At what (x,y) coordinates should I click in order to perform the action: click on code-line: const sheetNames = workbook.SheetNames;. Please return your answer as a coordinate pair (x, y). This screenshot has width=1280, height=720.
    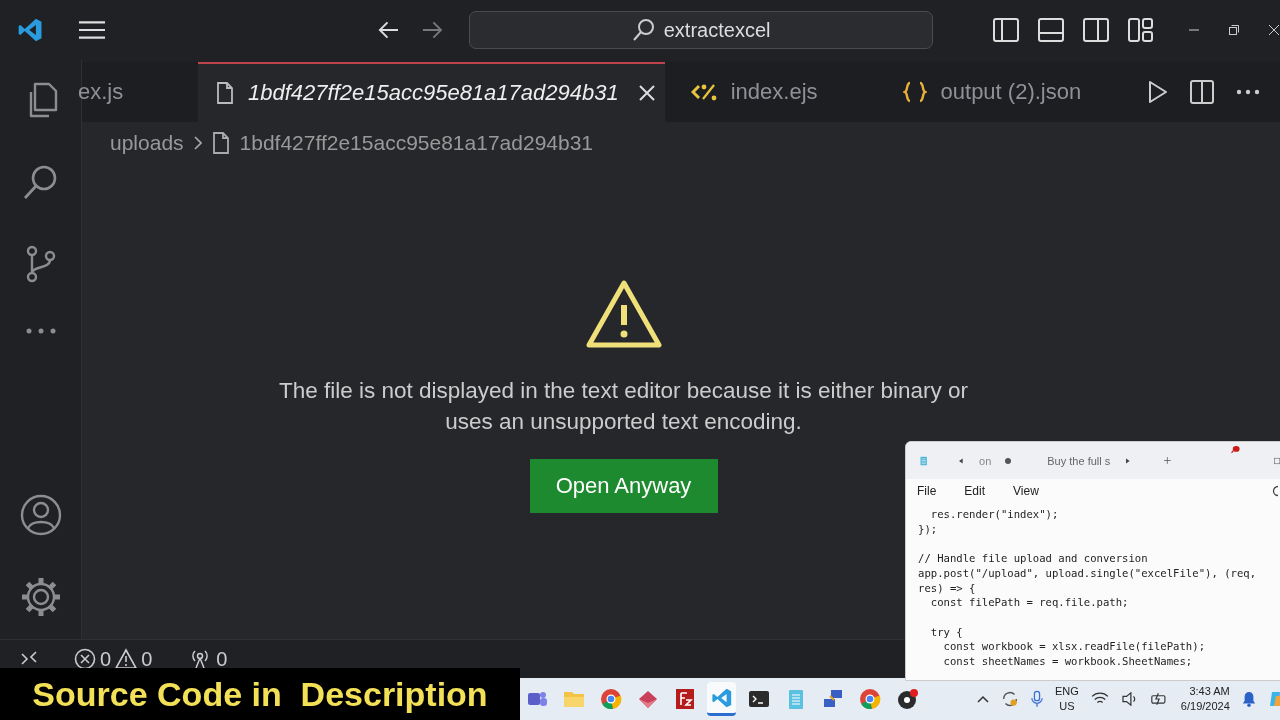
    Looking at the image, I should click on (1068, 661).